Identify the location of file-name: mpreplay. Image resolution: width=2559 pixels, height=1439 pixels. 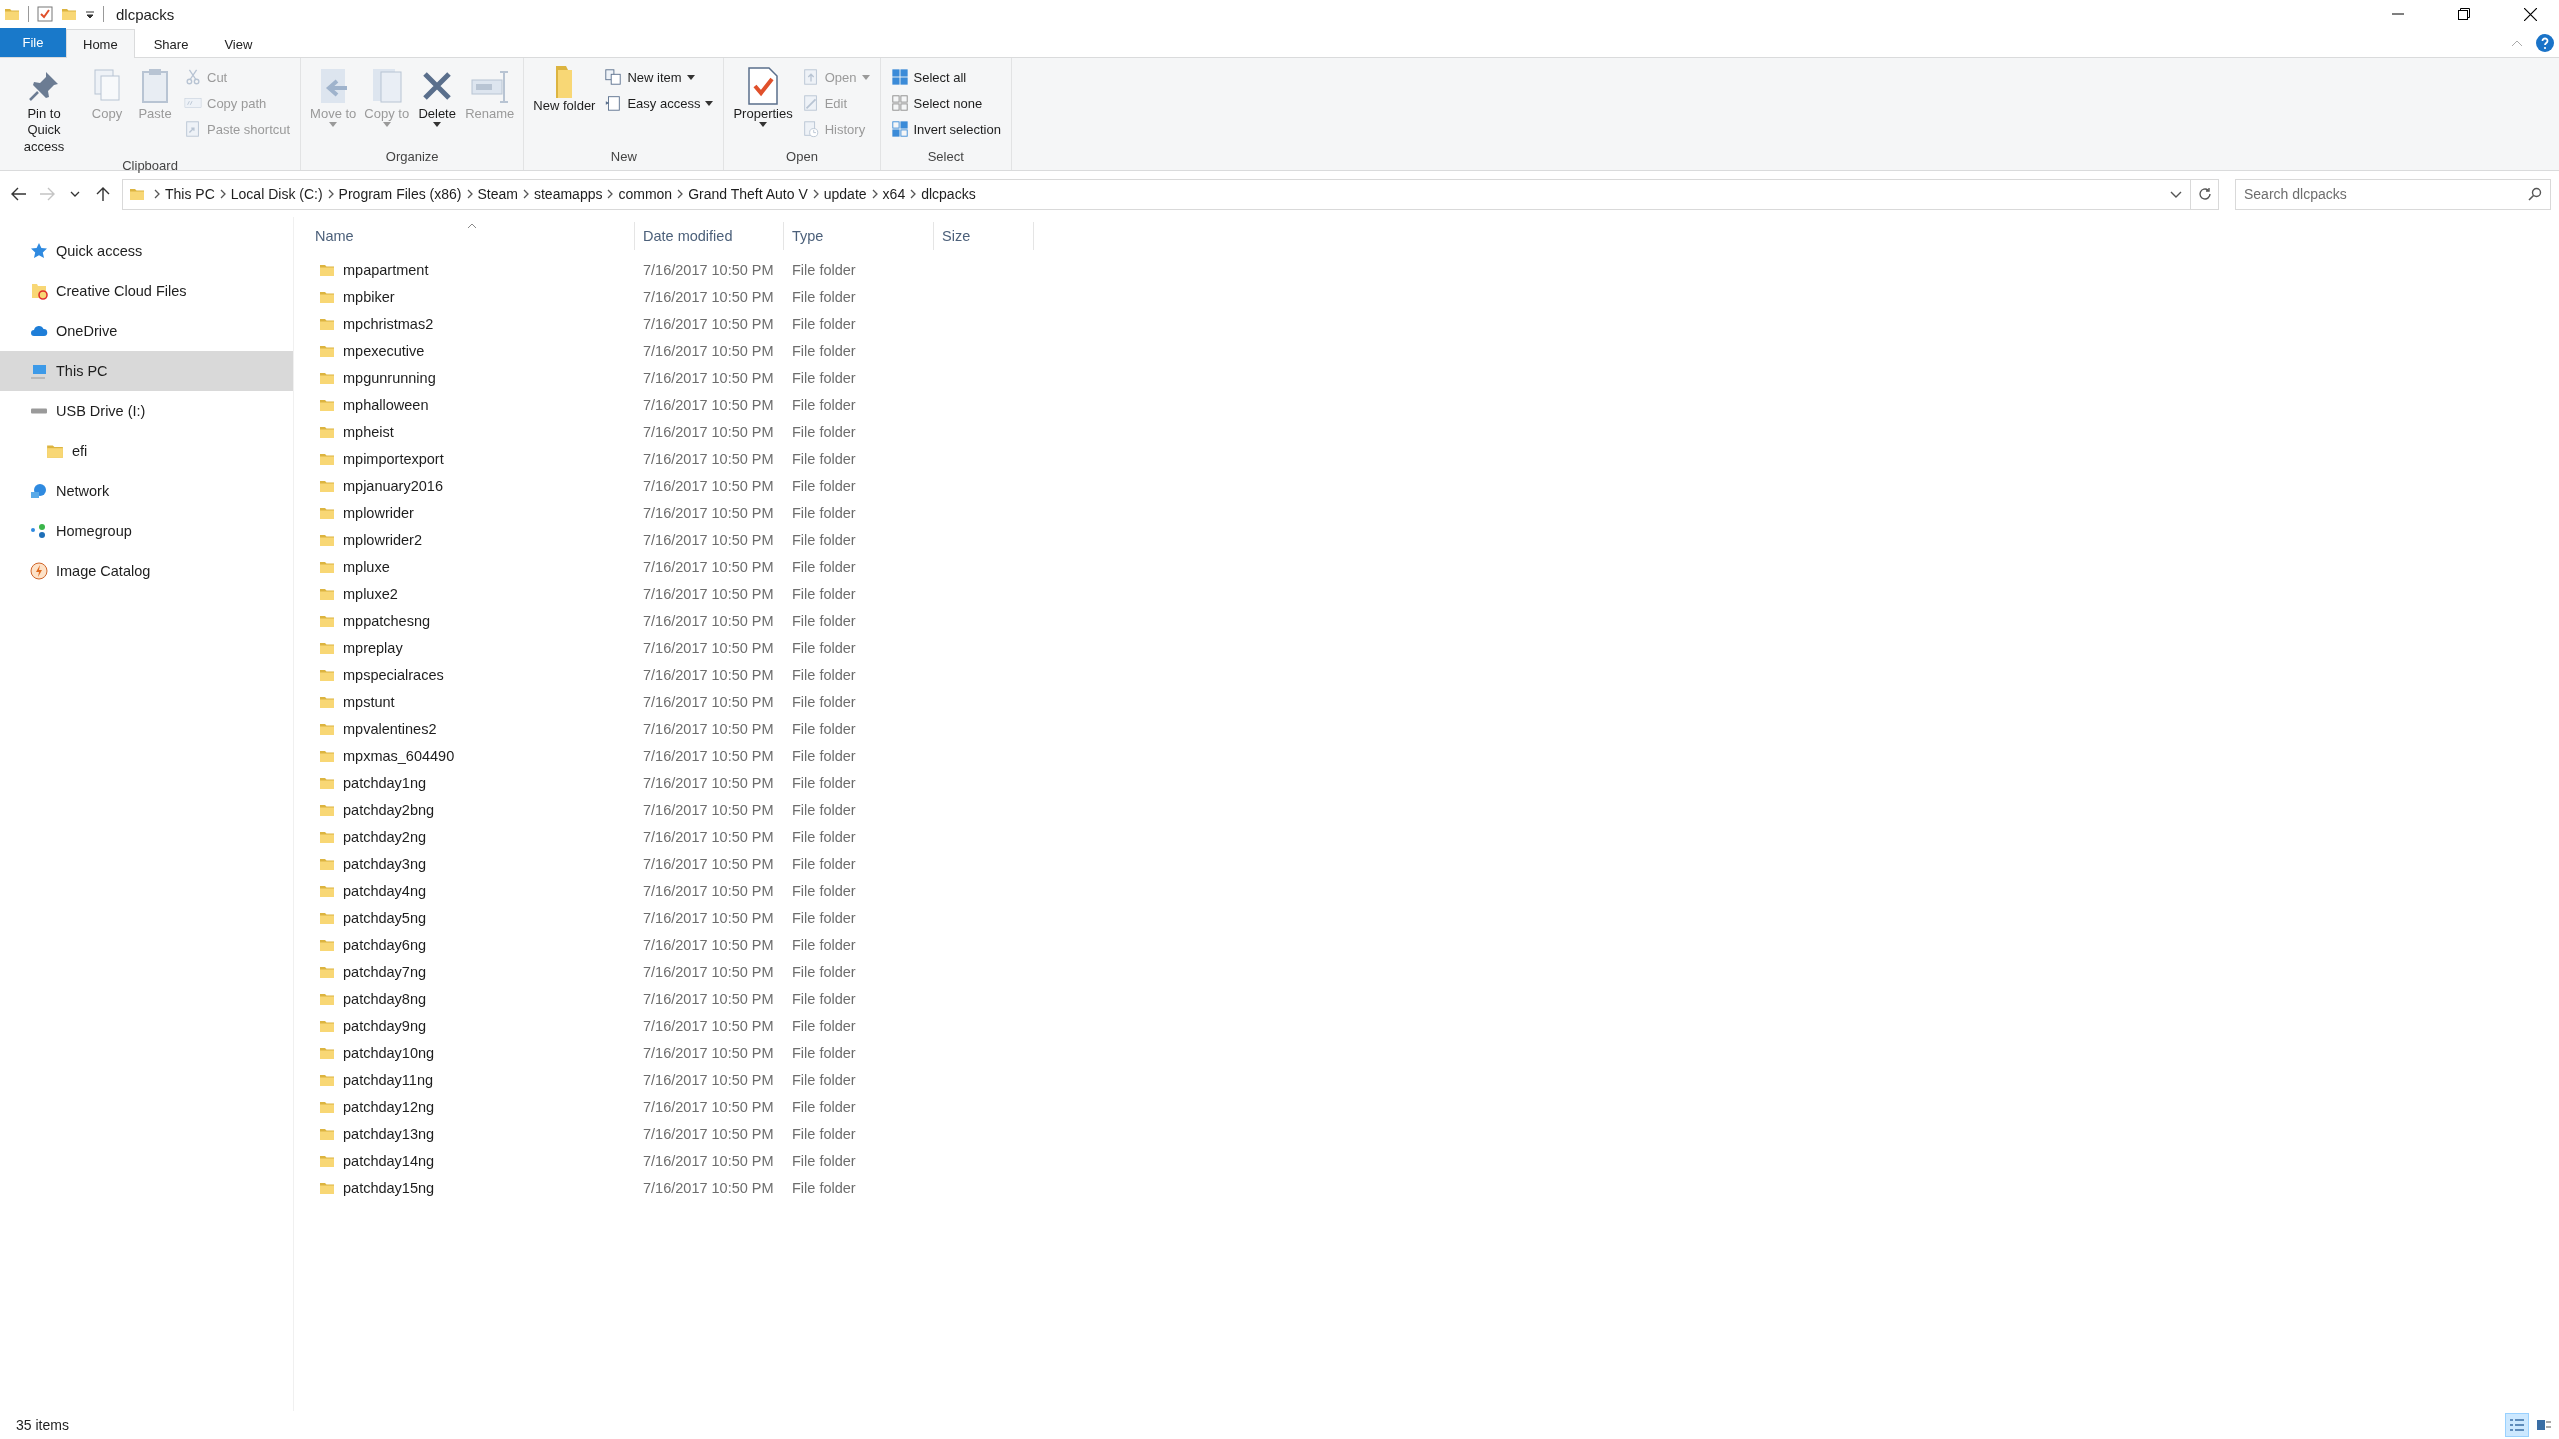
(373, 647).